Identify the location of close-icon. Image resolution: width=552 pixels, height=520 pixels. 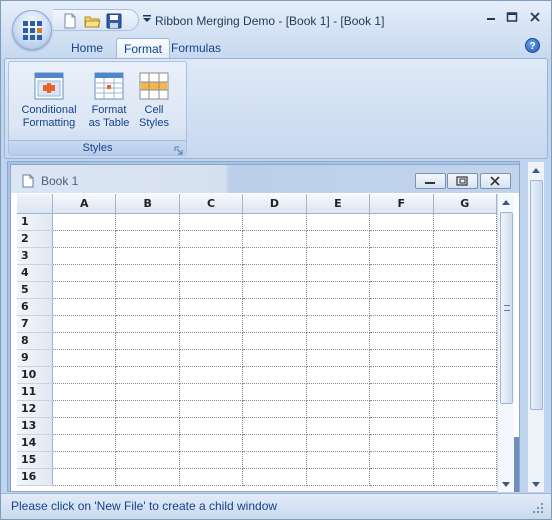
(535, 18).